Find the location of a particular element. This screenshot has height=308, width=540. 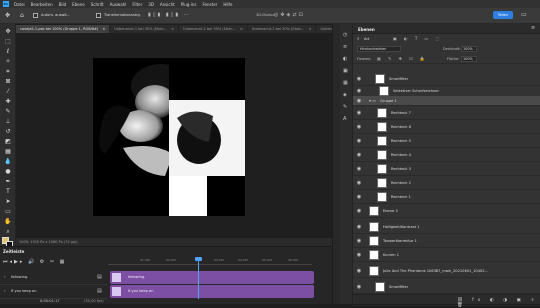

stamp-tool-icon: ⊥ is located at coordinates (8, 121).